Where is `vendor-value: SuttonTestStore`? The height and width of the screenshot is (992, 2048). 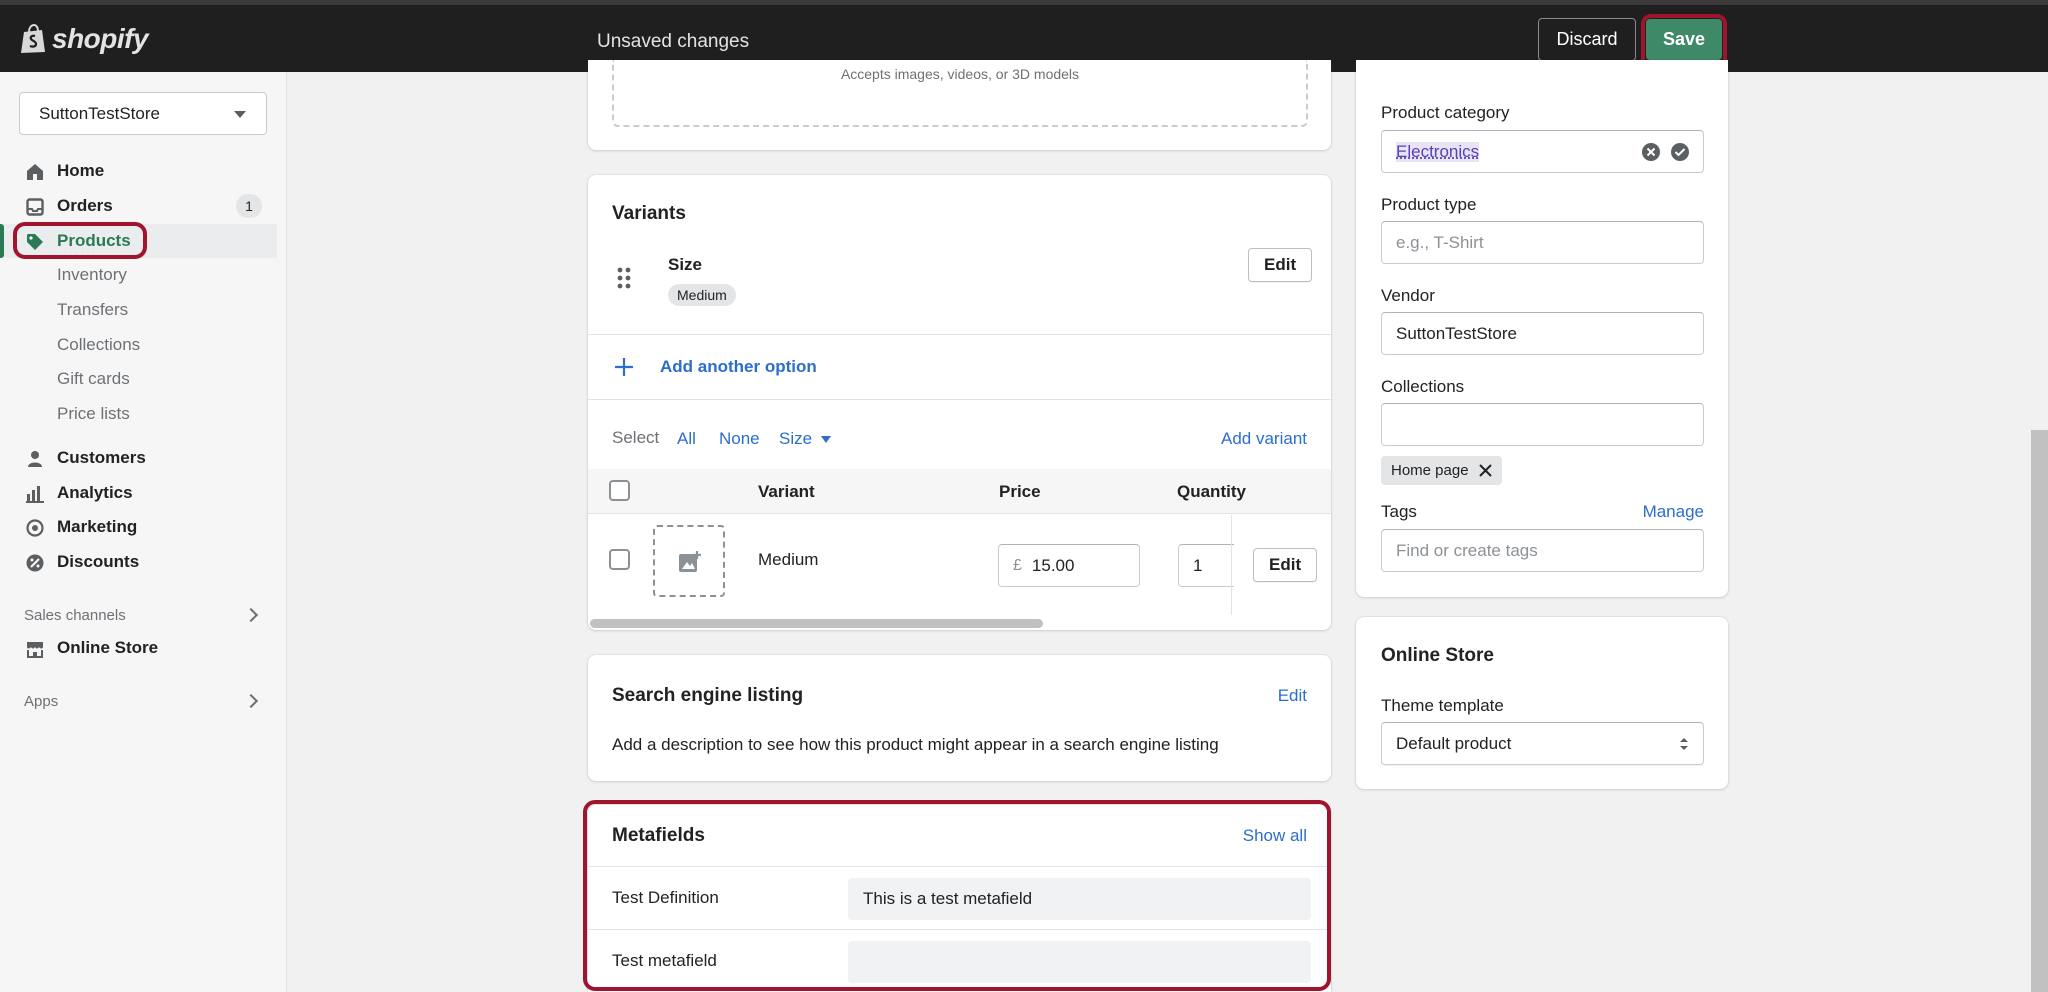 vendor-value: SuttonTestStore is located at coordinates (1456, 333).